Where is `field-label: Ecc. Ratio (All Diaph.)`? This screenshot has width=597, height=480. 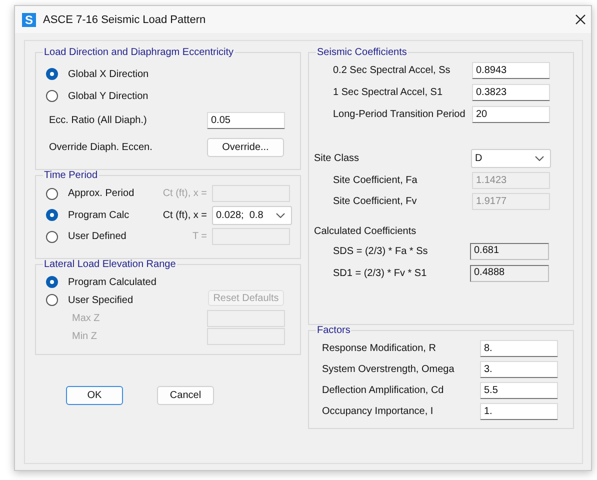 field-label: Ecc. Ratio (All Diaph.) is located at coordinates (98, 120).